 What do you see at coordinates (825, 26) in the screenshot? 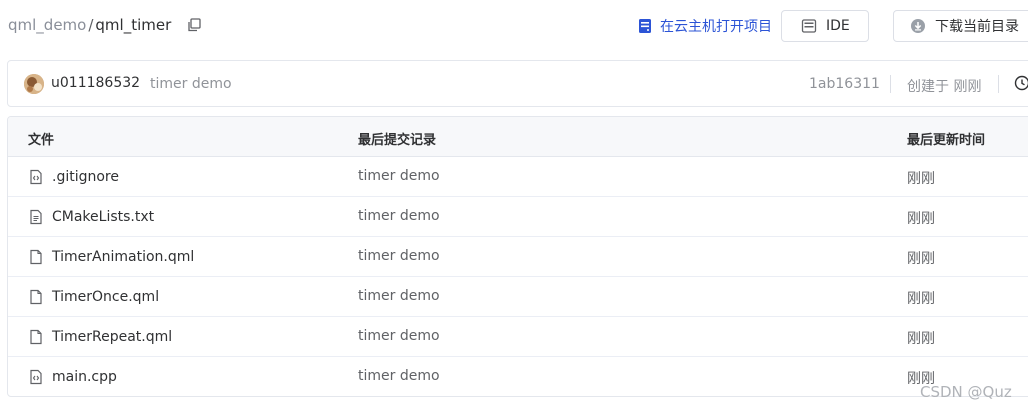
I see `ide-button: IDE` at bounding box center [825, 26].